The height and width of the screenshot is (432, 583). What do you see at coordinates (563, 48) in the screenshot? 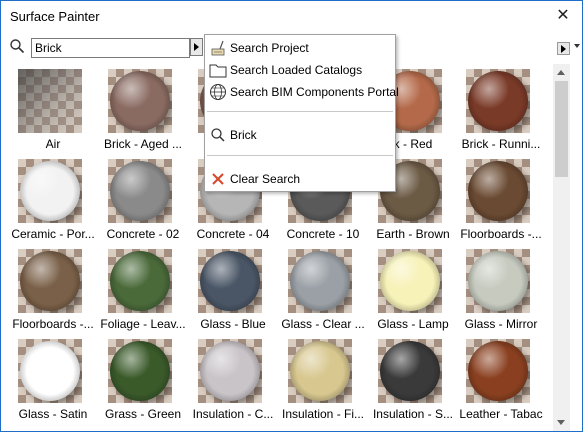
I see `scroll-right-button` at bounding box center [563, 48].